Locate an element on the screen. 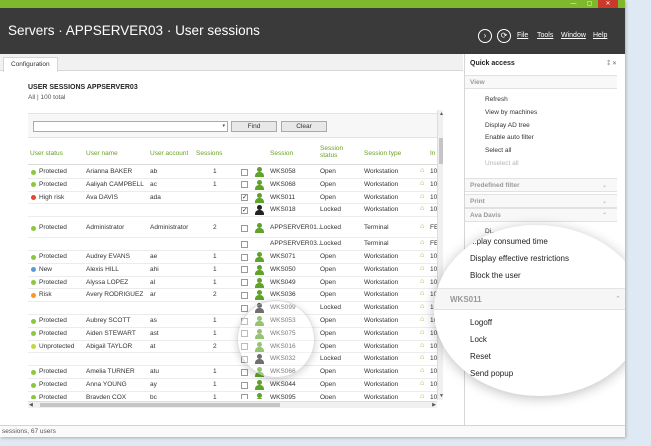 Image resolution: width=651 pixels, height=446 pixels. quick-view-item: Enable auto filter is located at coordinates (509, 137).